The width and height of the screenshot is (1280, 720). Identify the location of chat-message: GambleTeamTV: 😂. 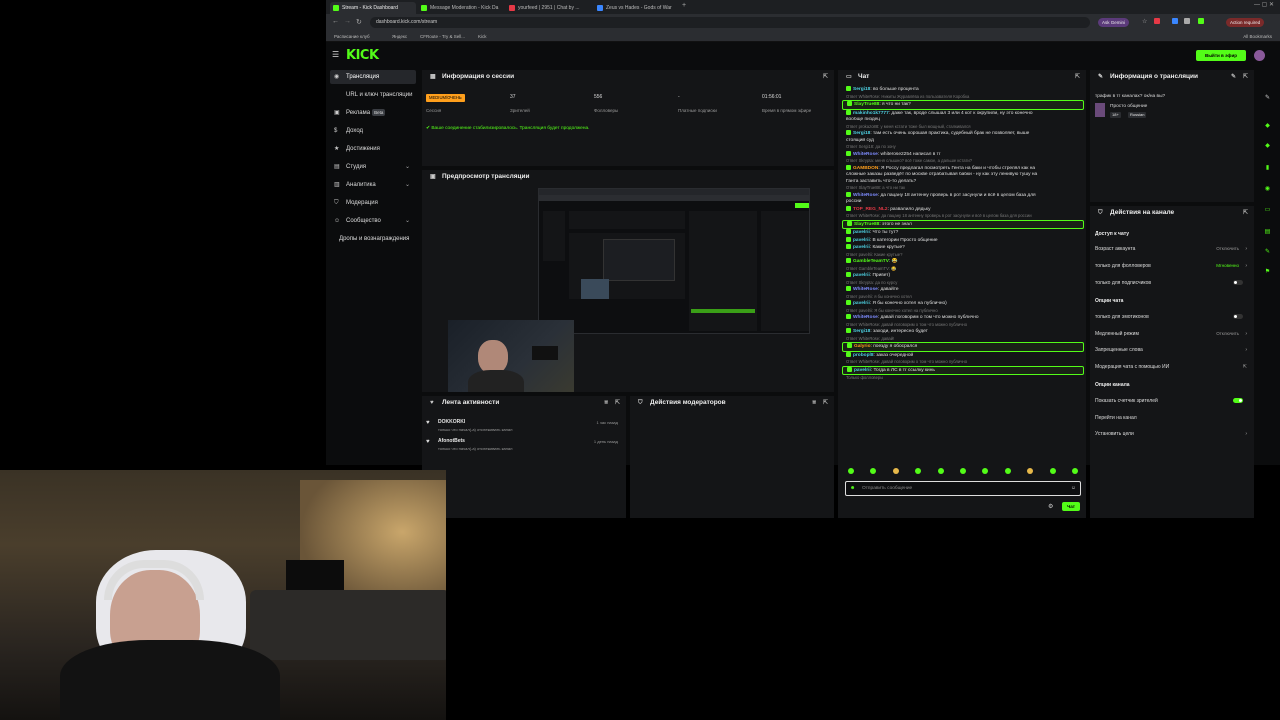
(963, 262).